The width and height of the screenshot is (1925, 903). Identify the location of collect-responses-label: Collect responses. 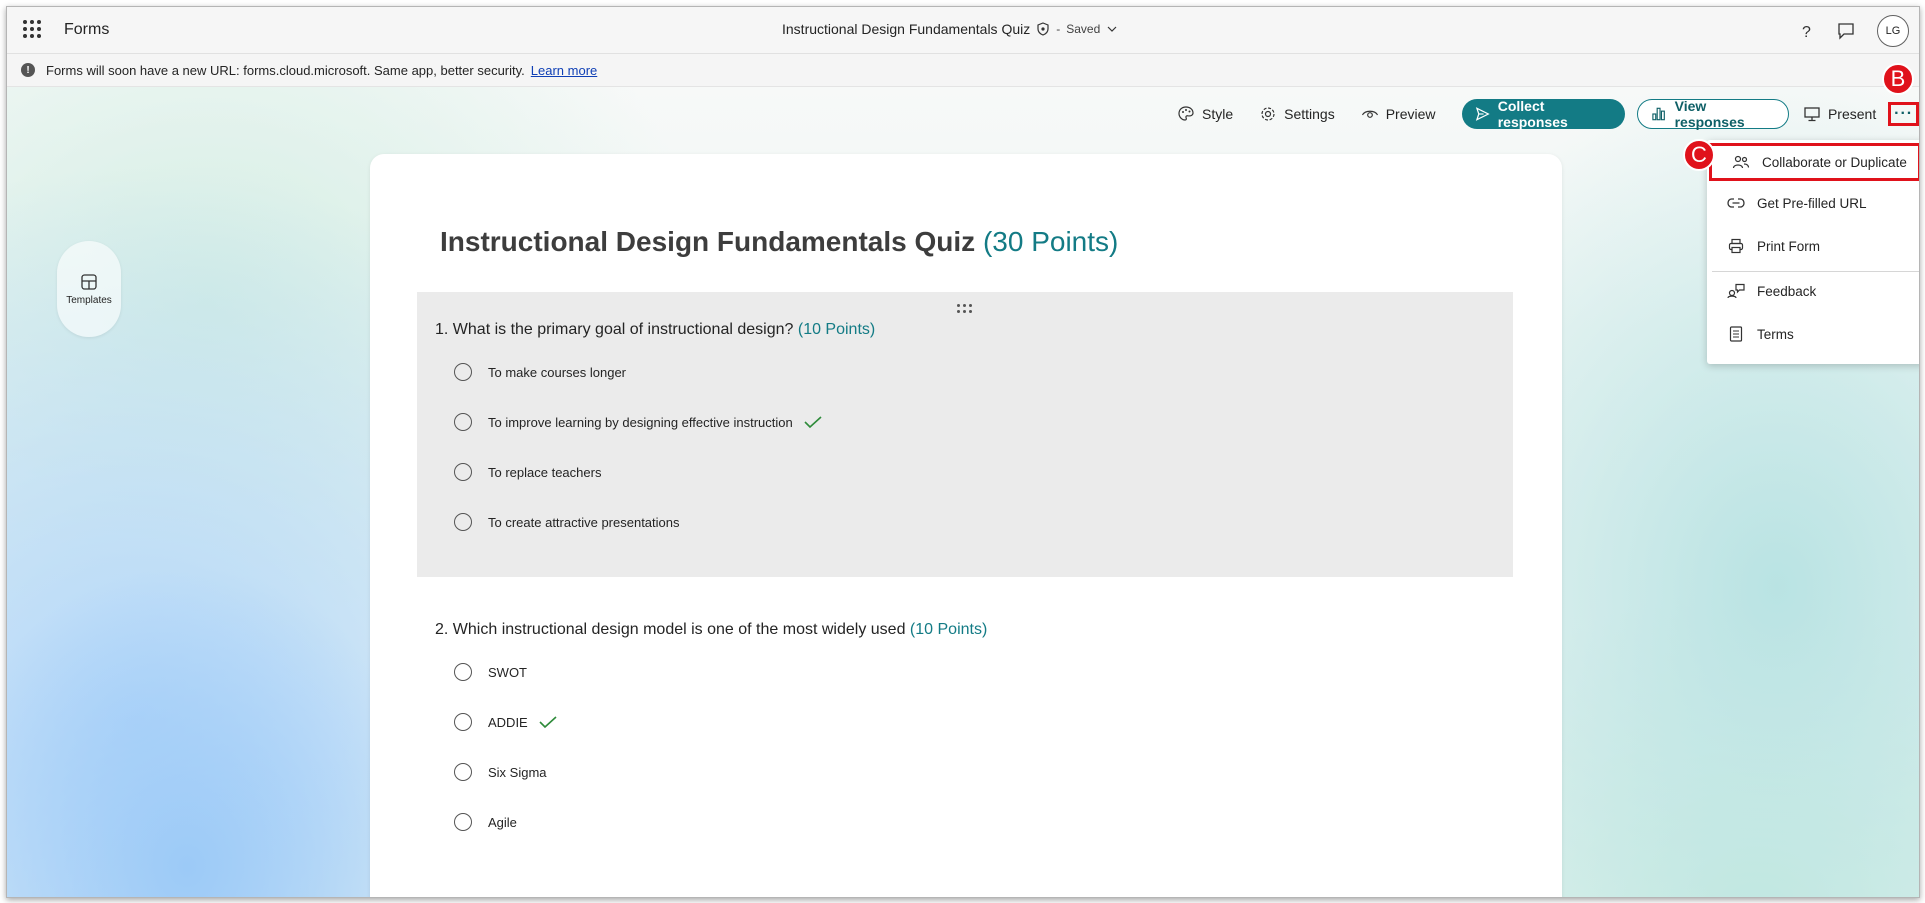
(1532, 114).